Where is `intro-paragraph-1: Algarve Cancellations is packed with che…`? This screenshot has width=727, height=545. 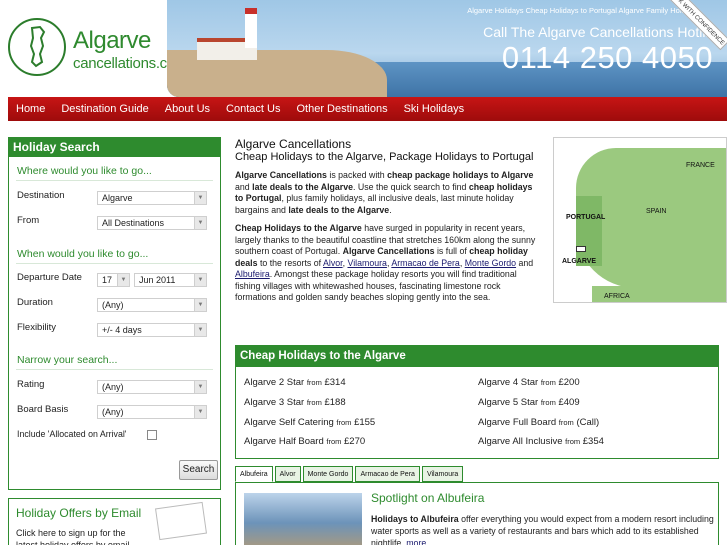 intro-paragraph-1: Algarve Cancellations is packed with che… is located at coordinates (384, 192).